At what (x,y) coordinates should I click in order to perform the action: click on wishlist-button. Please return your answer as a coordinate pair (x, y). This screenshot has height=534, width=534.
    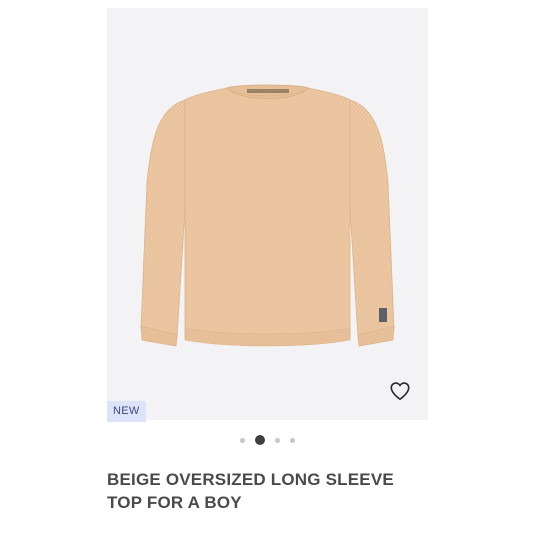
    Looking at the image, I should click on (400, 391).